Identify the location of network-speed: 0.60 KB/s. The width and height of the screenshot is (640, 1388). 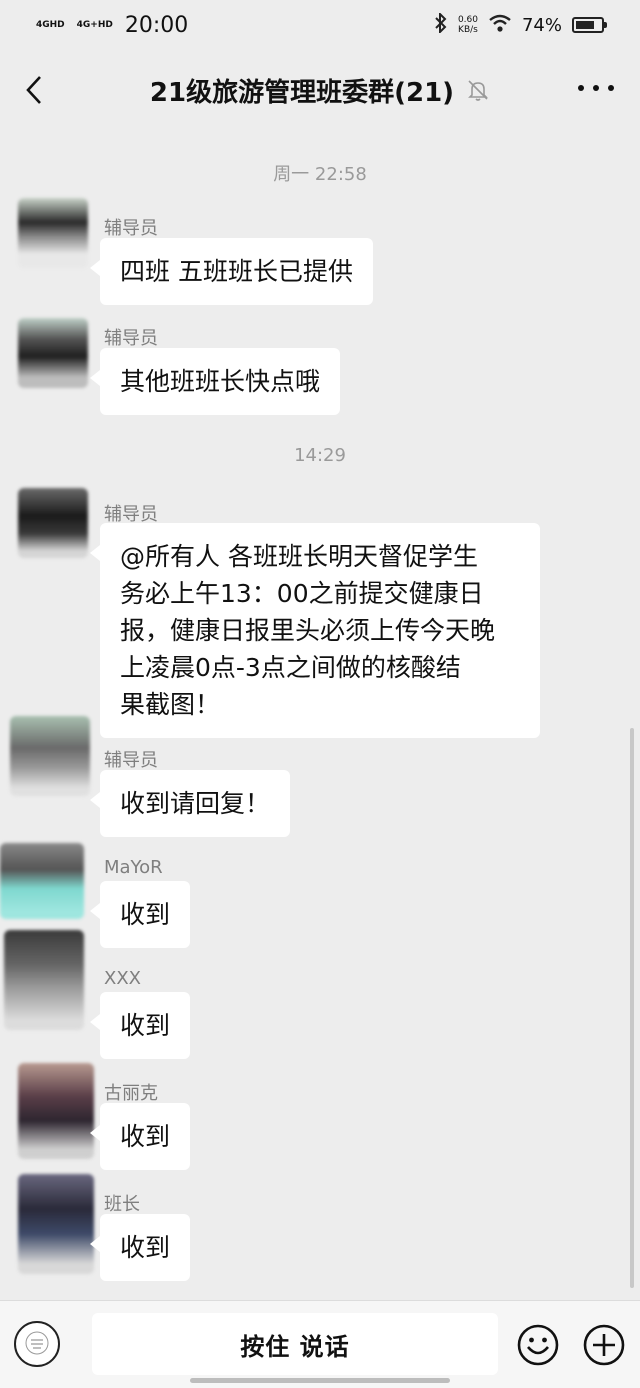
(468, 25).